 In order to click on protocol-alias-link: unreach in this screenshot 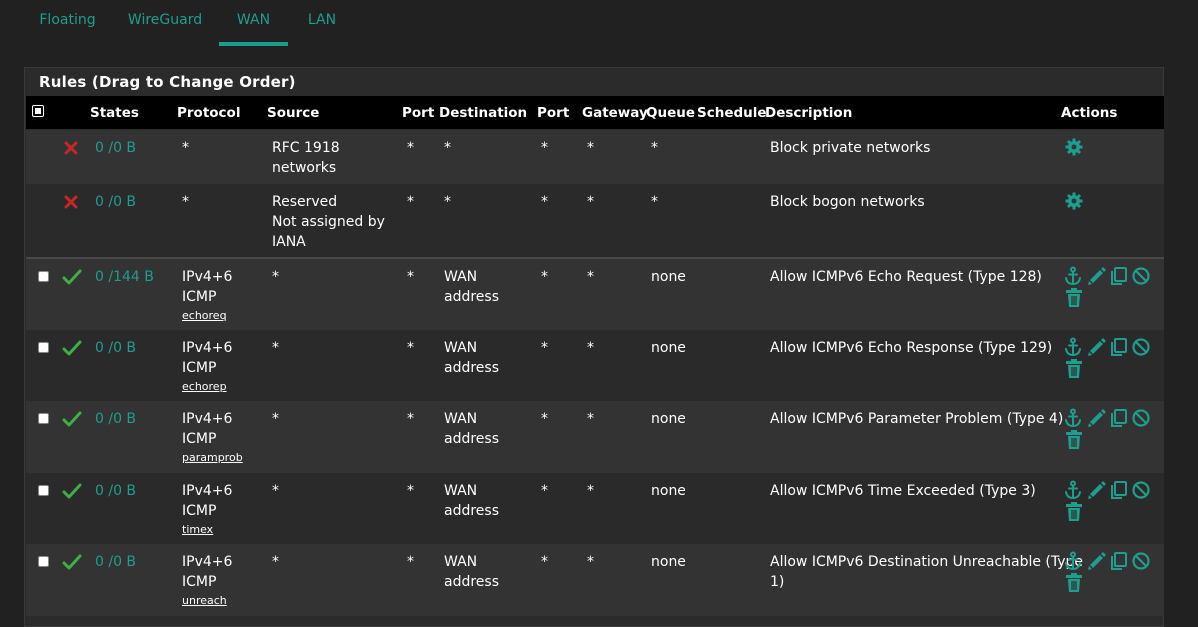, I will do `click(207, 601)`.